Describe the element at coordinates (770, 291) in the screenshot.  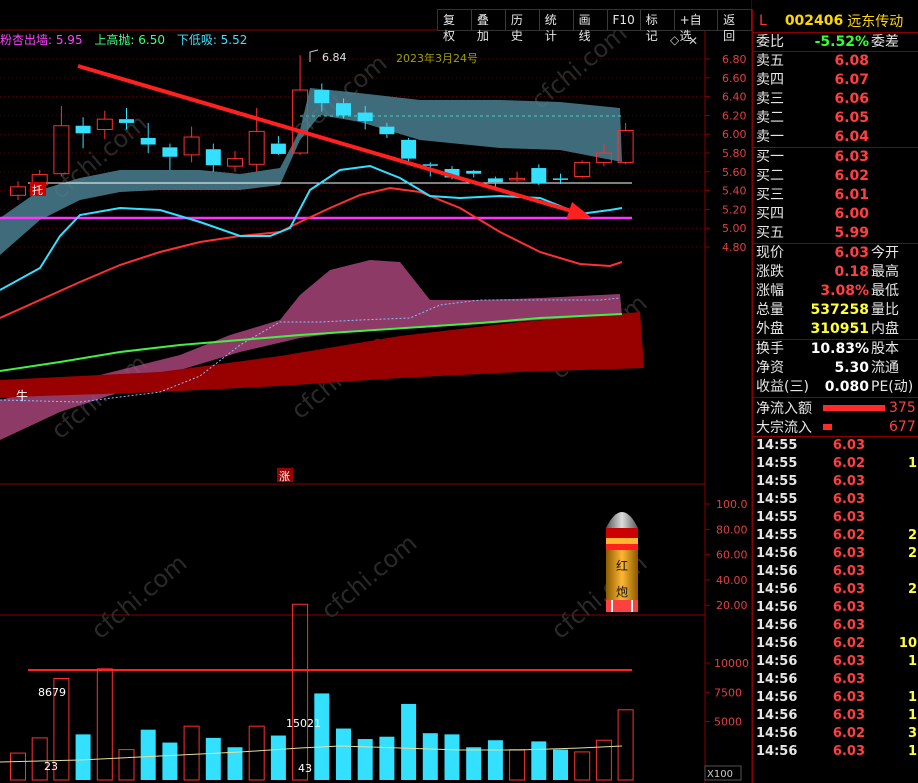
I see `quote-row-label: 涨幅` at that location.